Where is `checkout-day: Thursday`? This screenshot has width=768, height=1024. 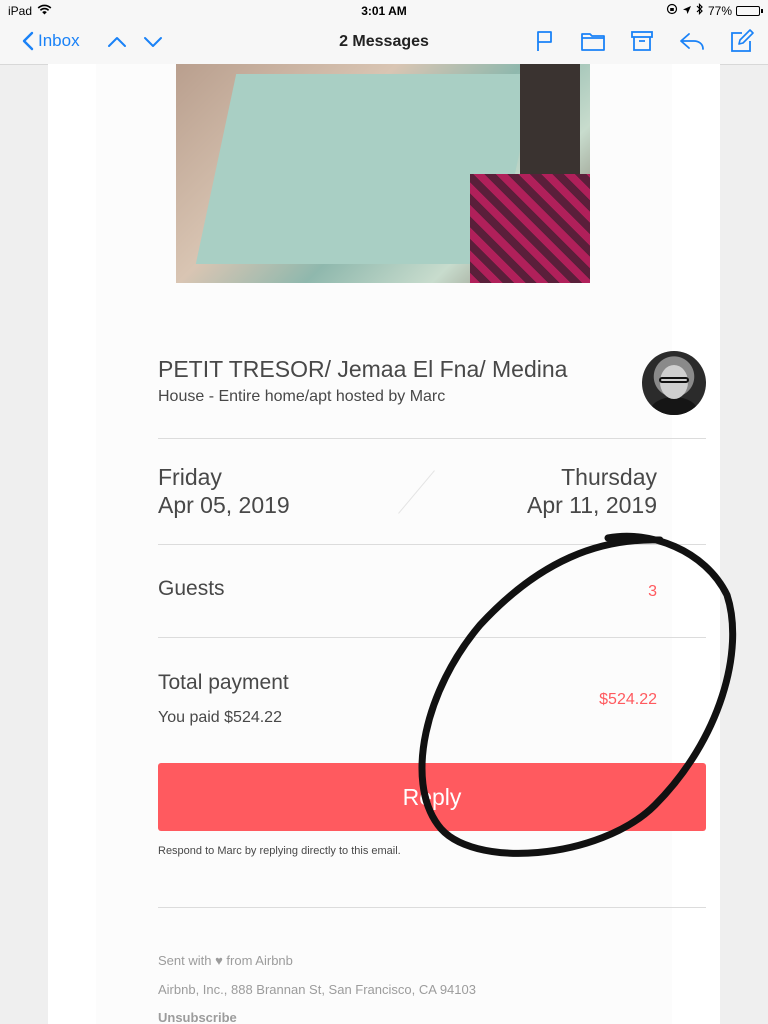
checkout-day: Thursday is located at coordinates (609, 477).